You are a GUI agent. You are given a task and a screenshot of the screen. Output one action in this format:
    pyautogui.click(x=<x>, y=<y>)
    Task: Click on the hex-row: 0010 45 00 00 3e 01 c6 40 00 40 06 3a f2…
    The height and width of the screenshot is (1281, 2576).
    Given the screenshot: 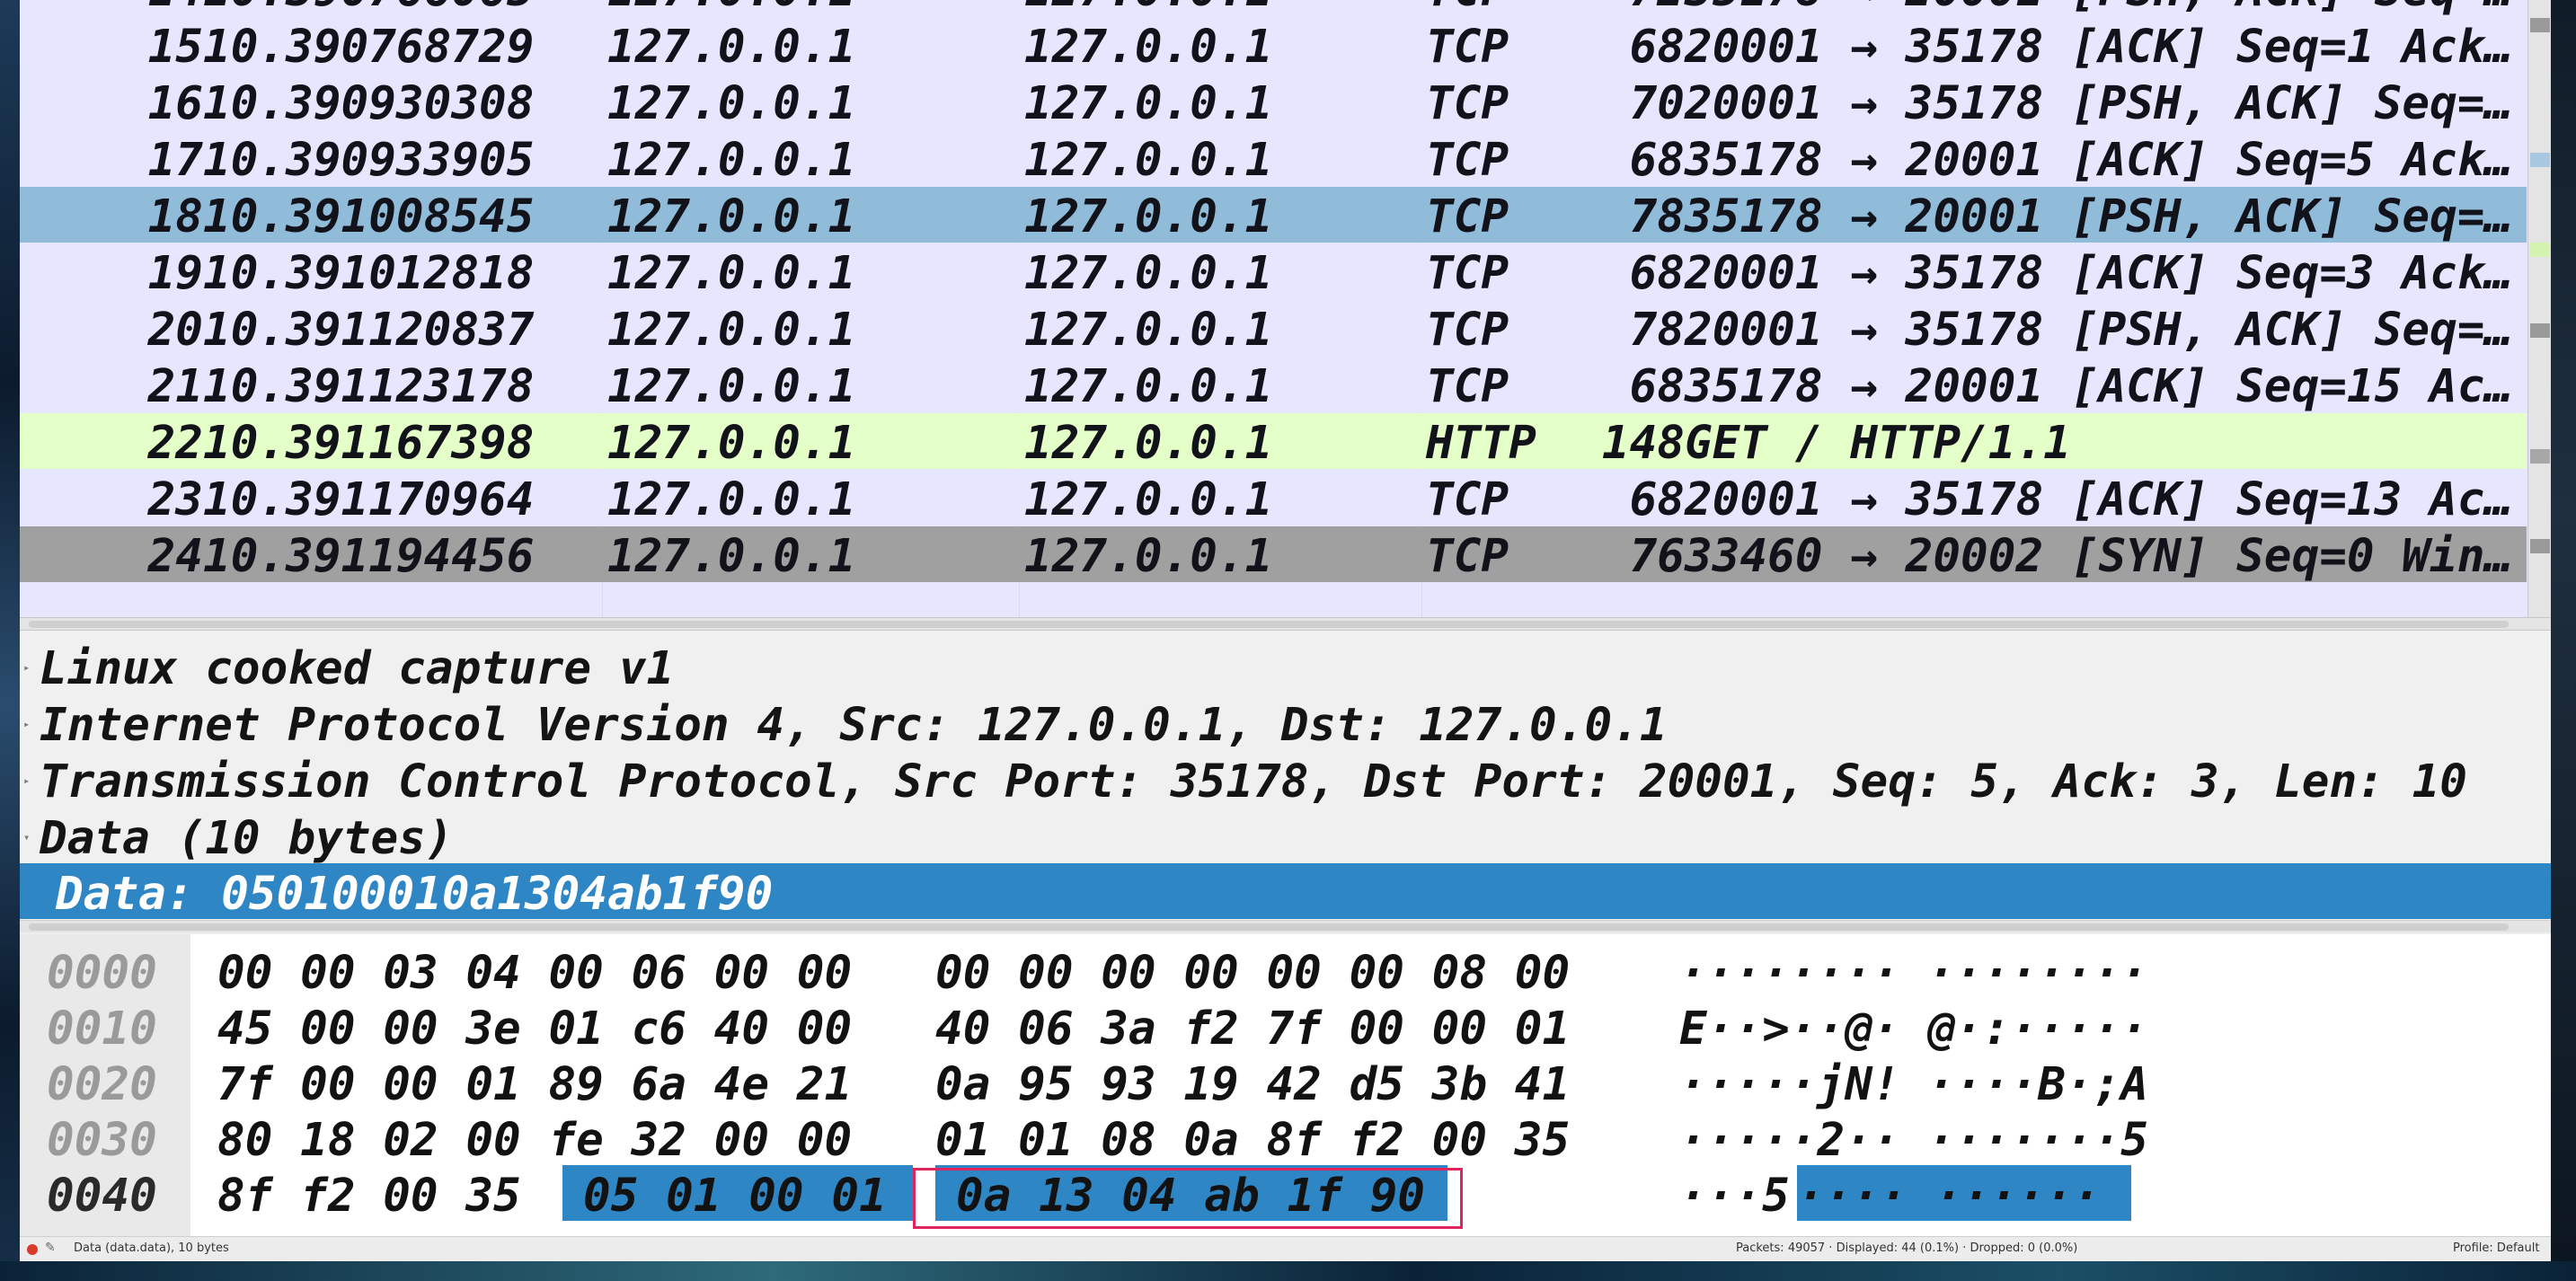 What is the action you would take?
    pyautogui.click(x=1285, y=1027)
    